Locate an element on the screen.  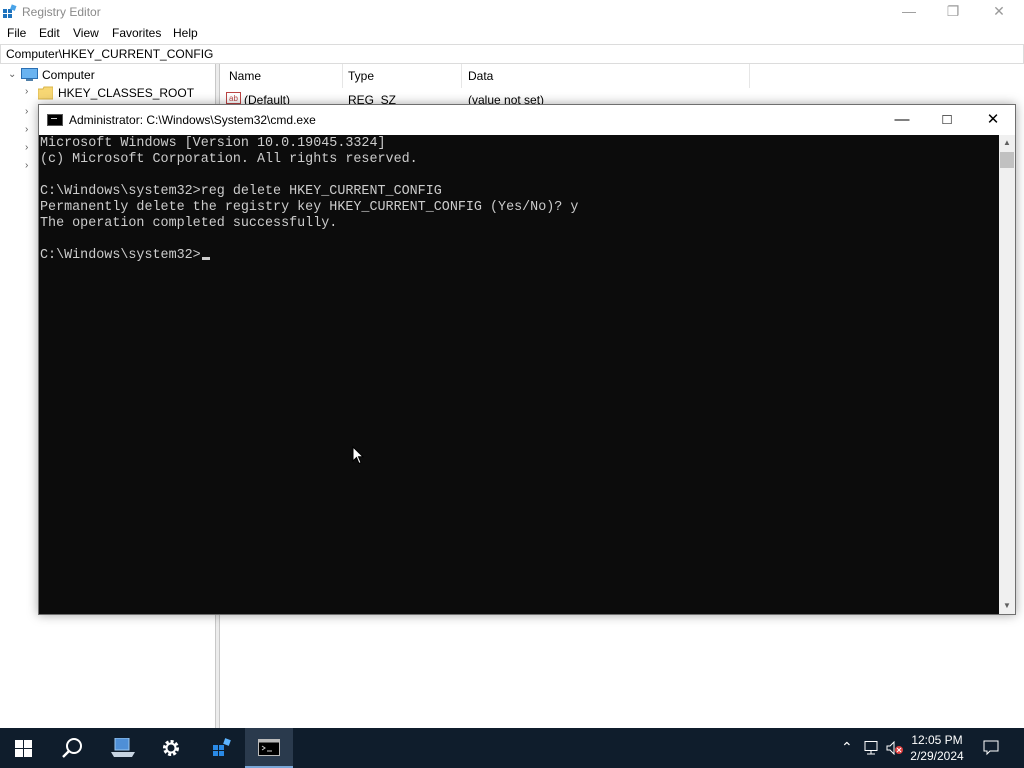
taskbar-cmd-button is located at coordinates (269, 748).